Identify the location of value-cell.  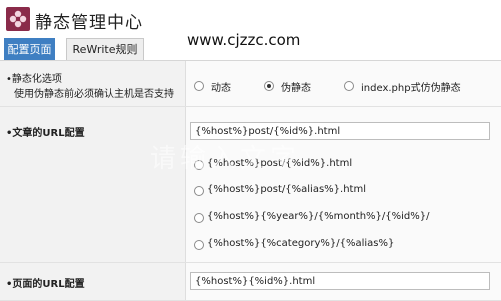
(343, 281).